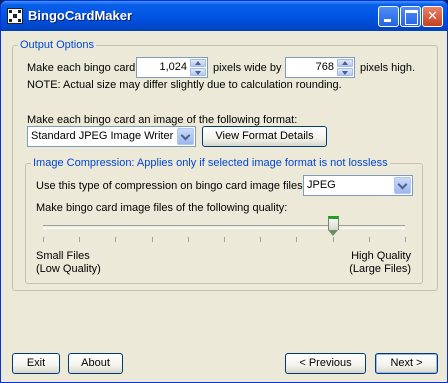  What do you see at coordinates (381, 256) in the screenshot?
I see `high-quality-label-1: High Quality` at bounding box center [381, 256].